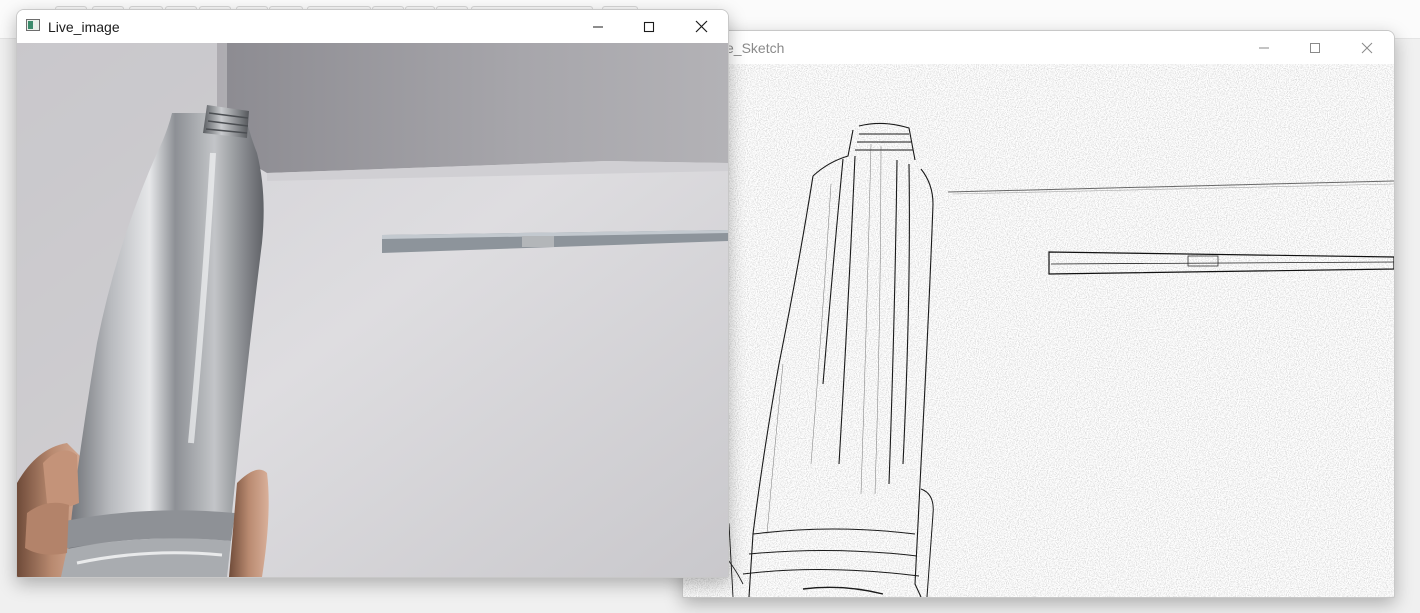 The image size is (1420, 613). Describe the element at coordinates (84, 27) in the screenshot. I see `live-window-title: Live_image` at that location.